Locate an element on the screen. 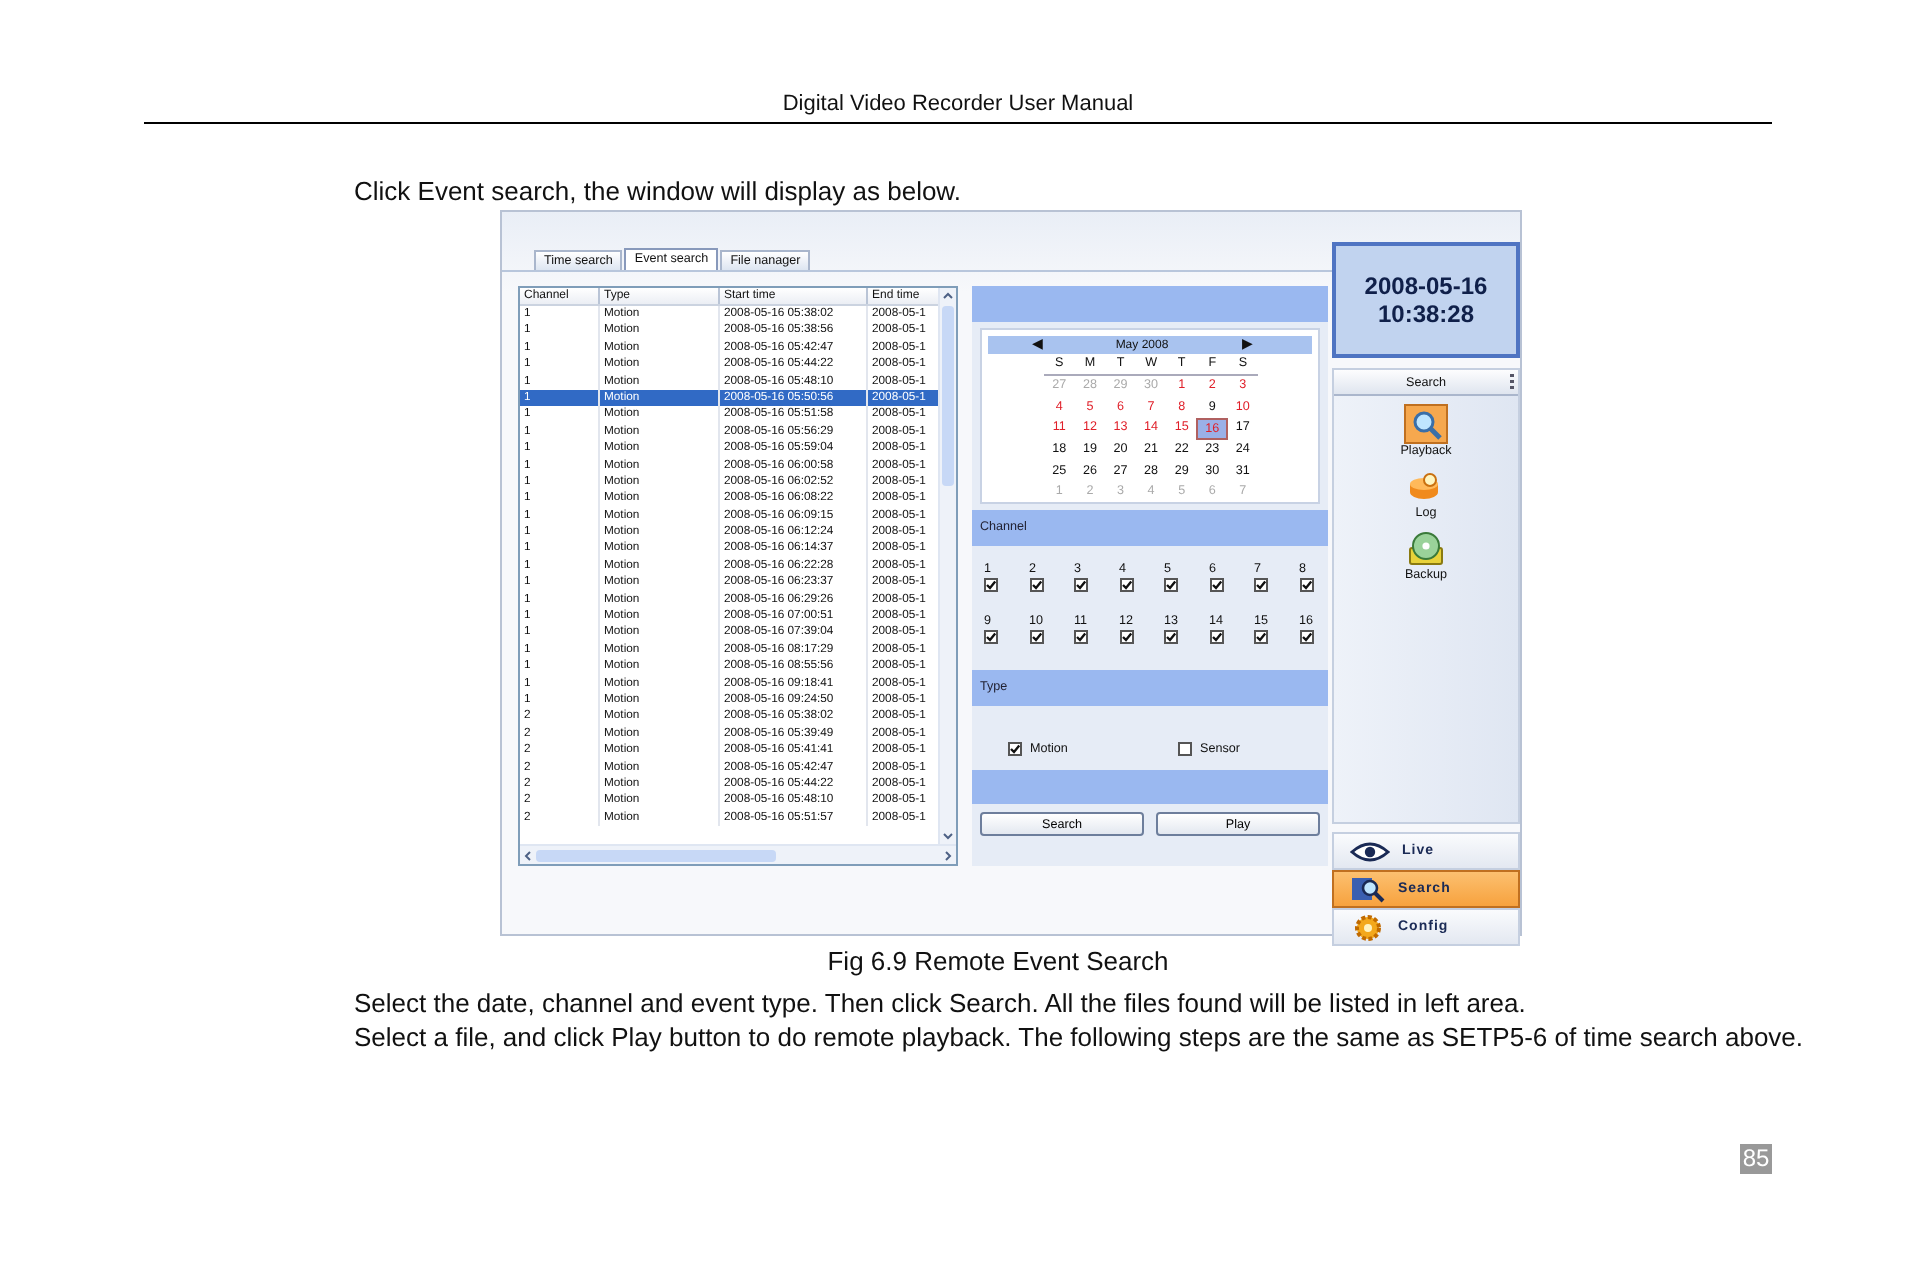 This screenshot has width=1908, height=1274. clock-date: 2008-05-16 is located at coordinates (1426, 286).